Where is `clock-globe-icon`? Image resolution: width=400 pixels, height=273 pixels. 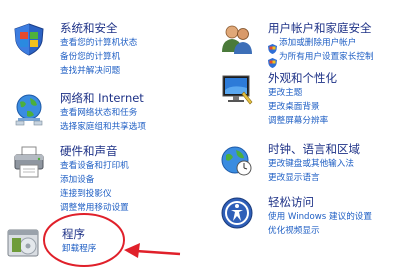 clock-globe-icon is located at coordinates (237, 160).